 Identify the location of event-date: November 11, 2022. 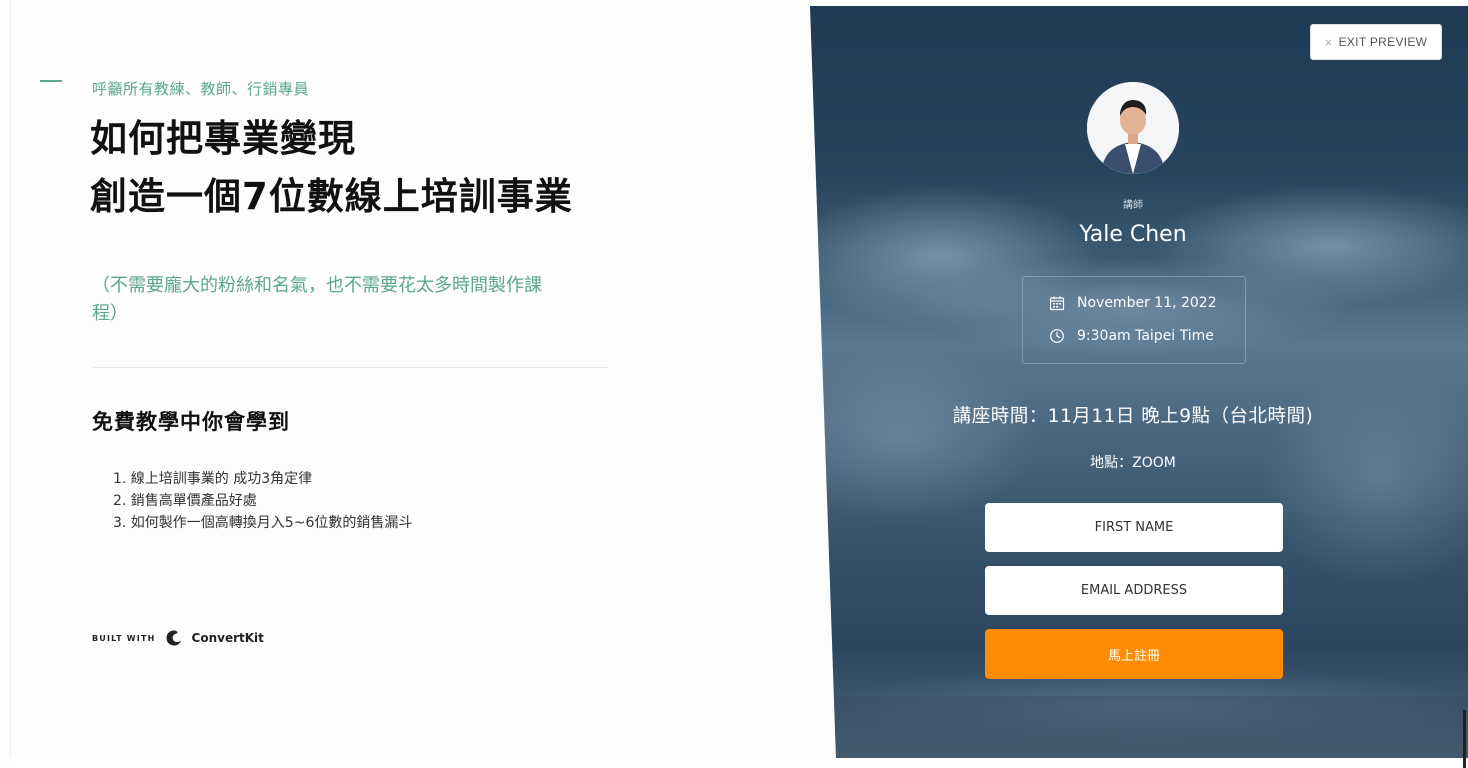
(1147, 303).